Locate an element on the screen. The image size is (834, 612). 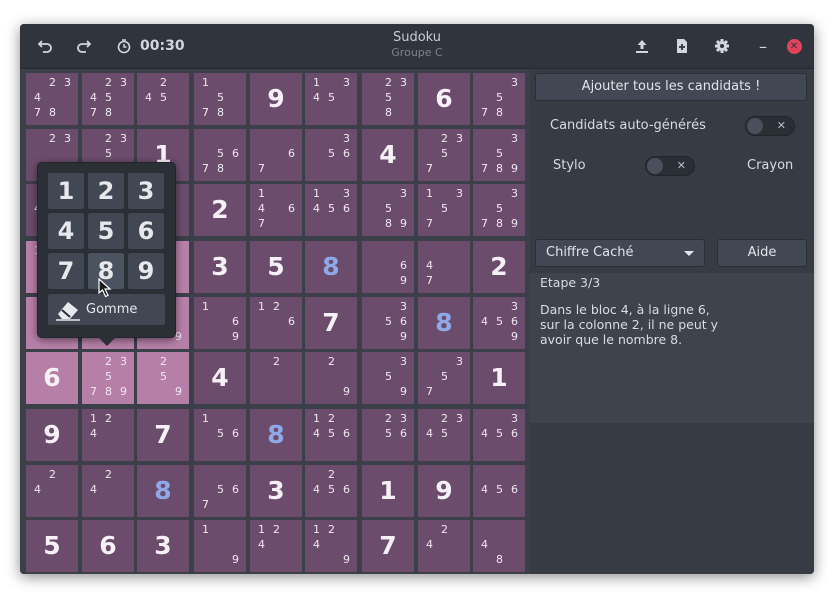
new-game-button is located at coordinates (682, 46).